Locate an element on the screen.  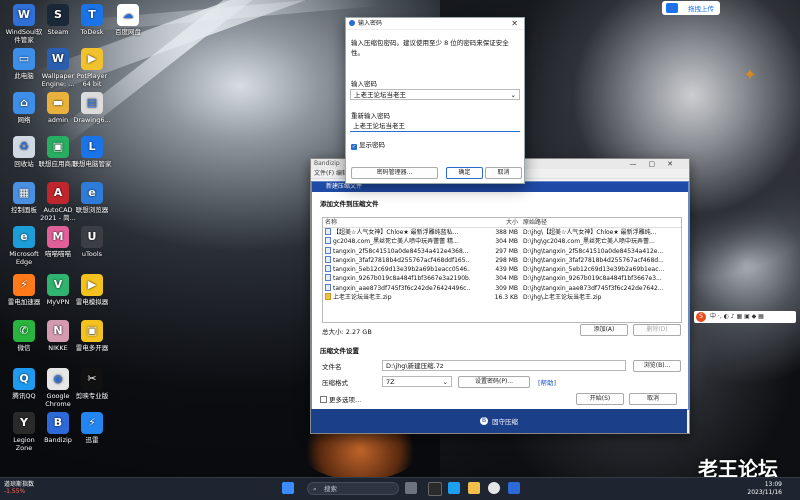
ime-toolbar-label: 中 ·, ◐ ♪ ▦ ▣ ◆ ▦ is located at coordinates (737, 316).